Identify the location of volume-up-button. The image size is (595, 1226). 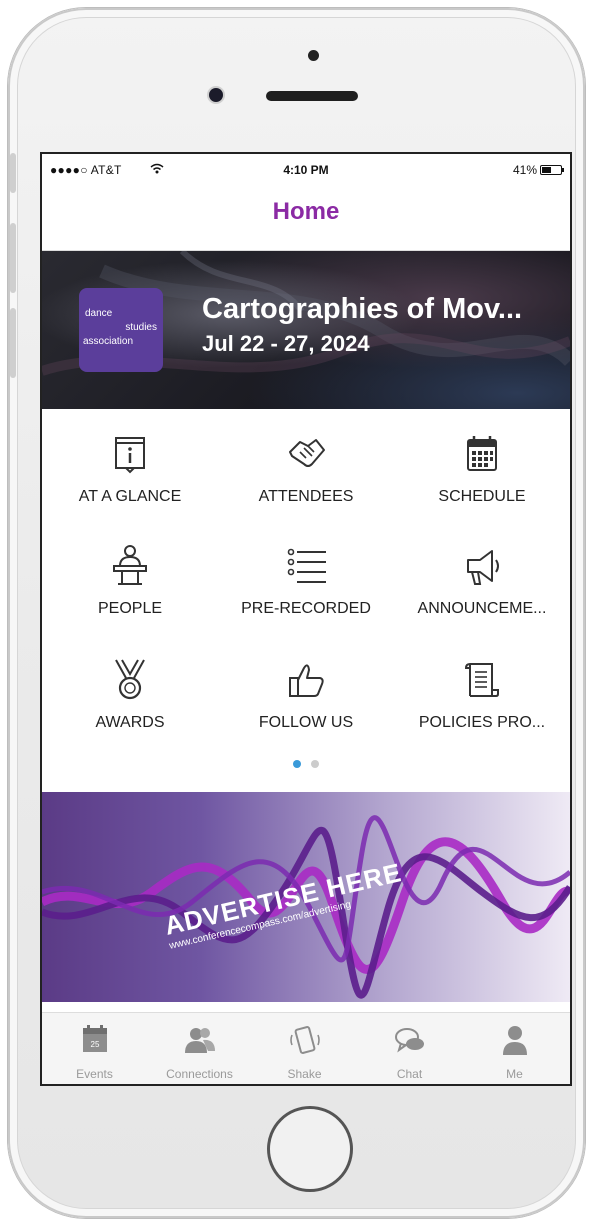
(13, 258).